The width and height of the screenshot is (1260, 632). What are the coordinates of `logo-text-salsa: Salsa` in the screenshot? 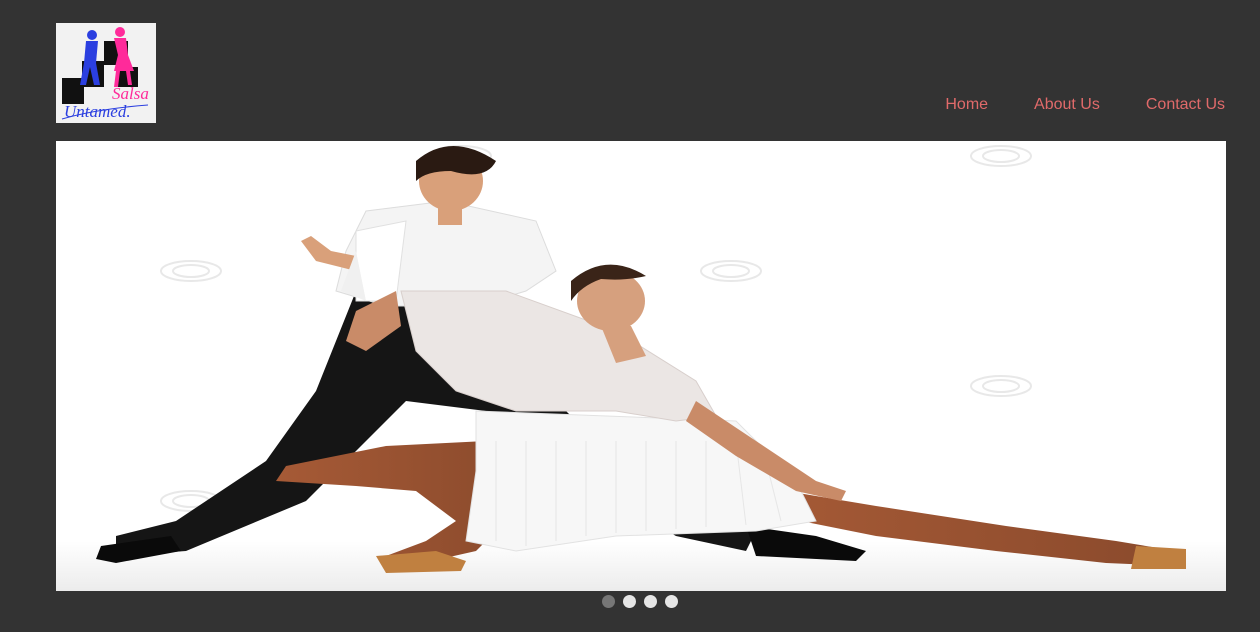 It's located at (130, 93).